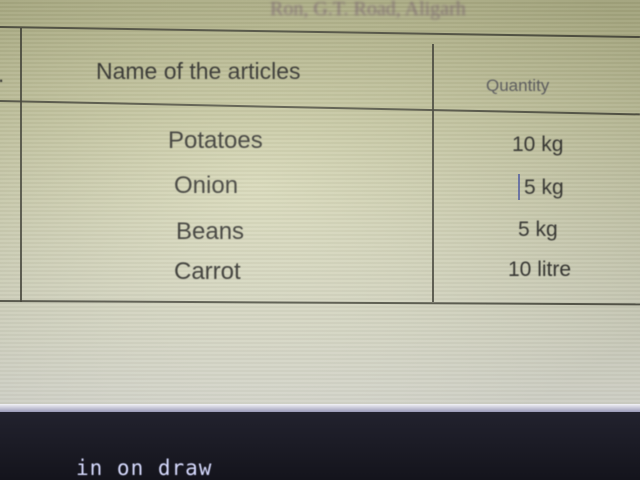 The height and width of the screenshot is (480, 640). Describe the element at coordinates (320, 303) in the screenshot. I see `table-bottom-border` at that location.